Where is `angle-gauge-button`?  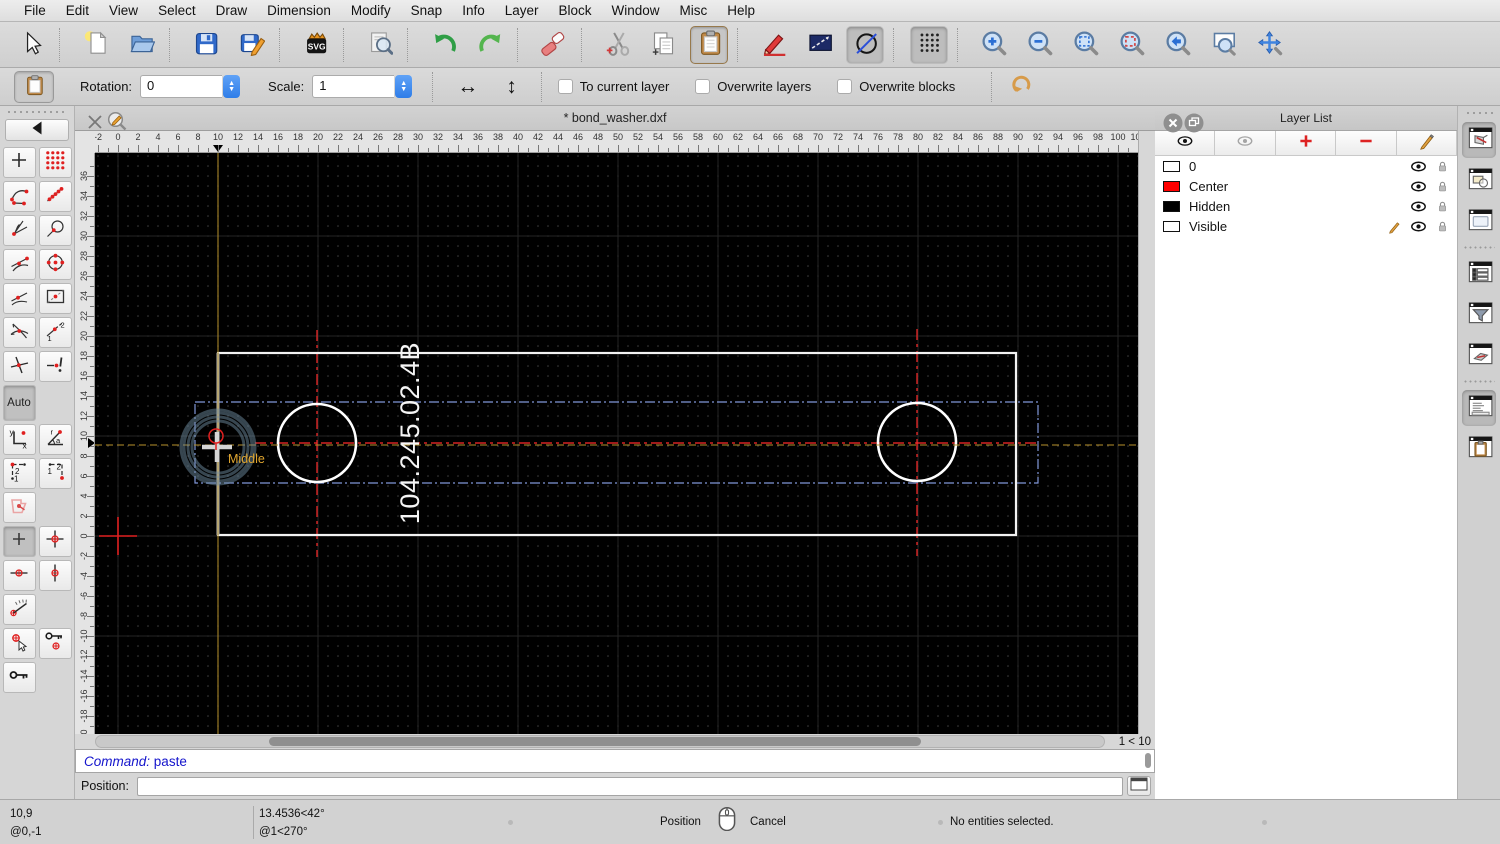 angle-gauge-button is located at coordinates (19, 609).